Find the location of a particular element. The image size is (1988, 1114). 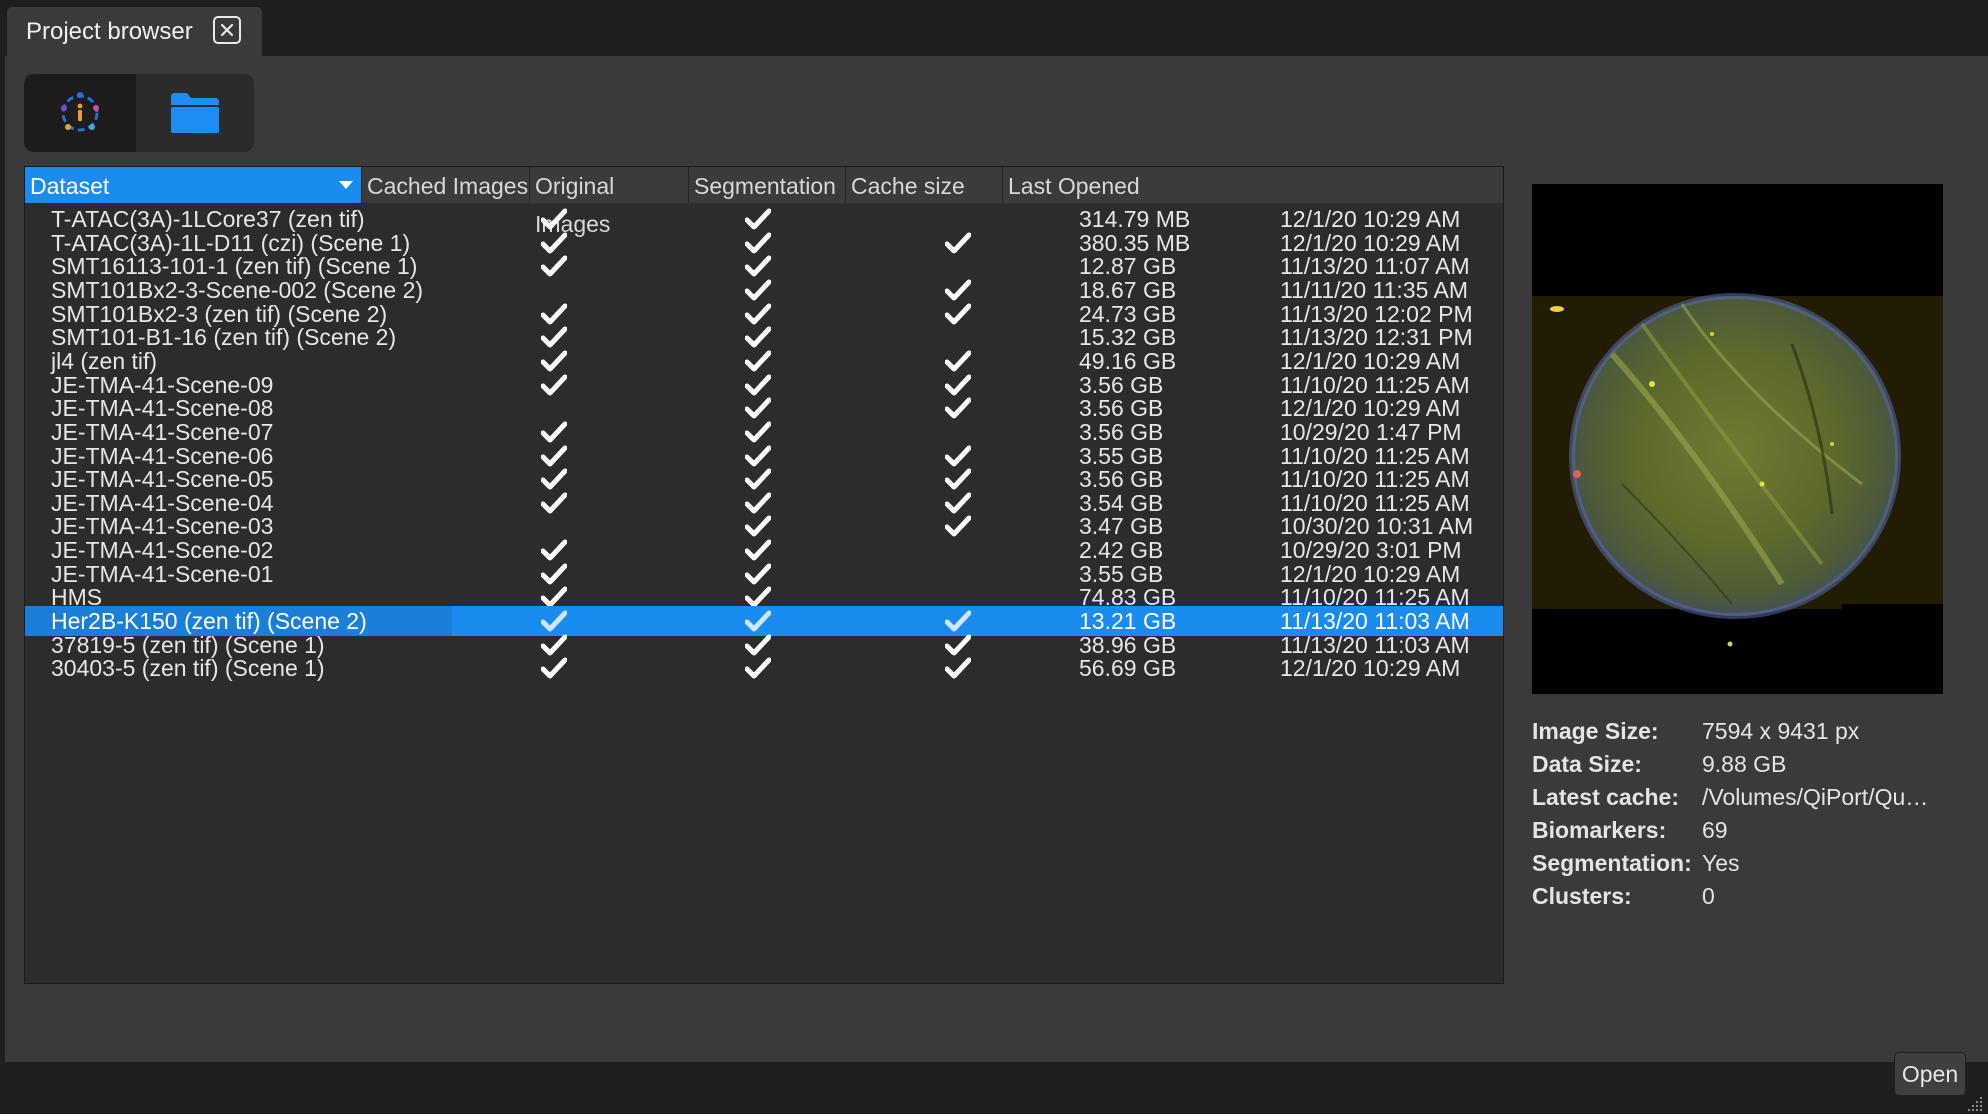

tab-title: Project browser is located at coordinates (109, 31).